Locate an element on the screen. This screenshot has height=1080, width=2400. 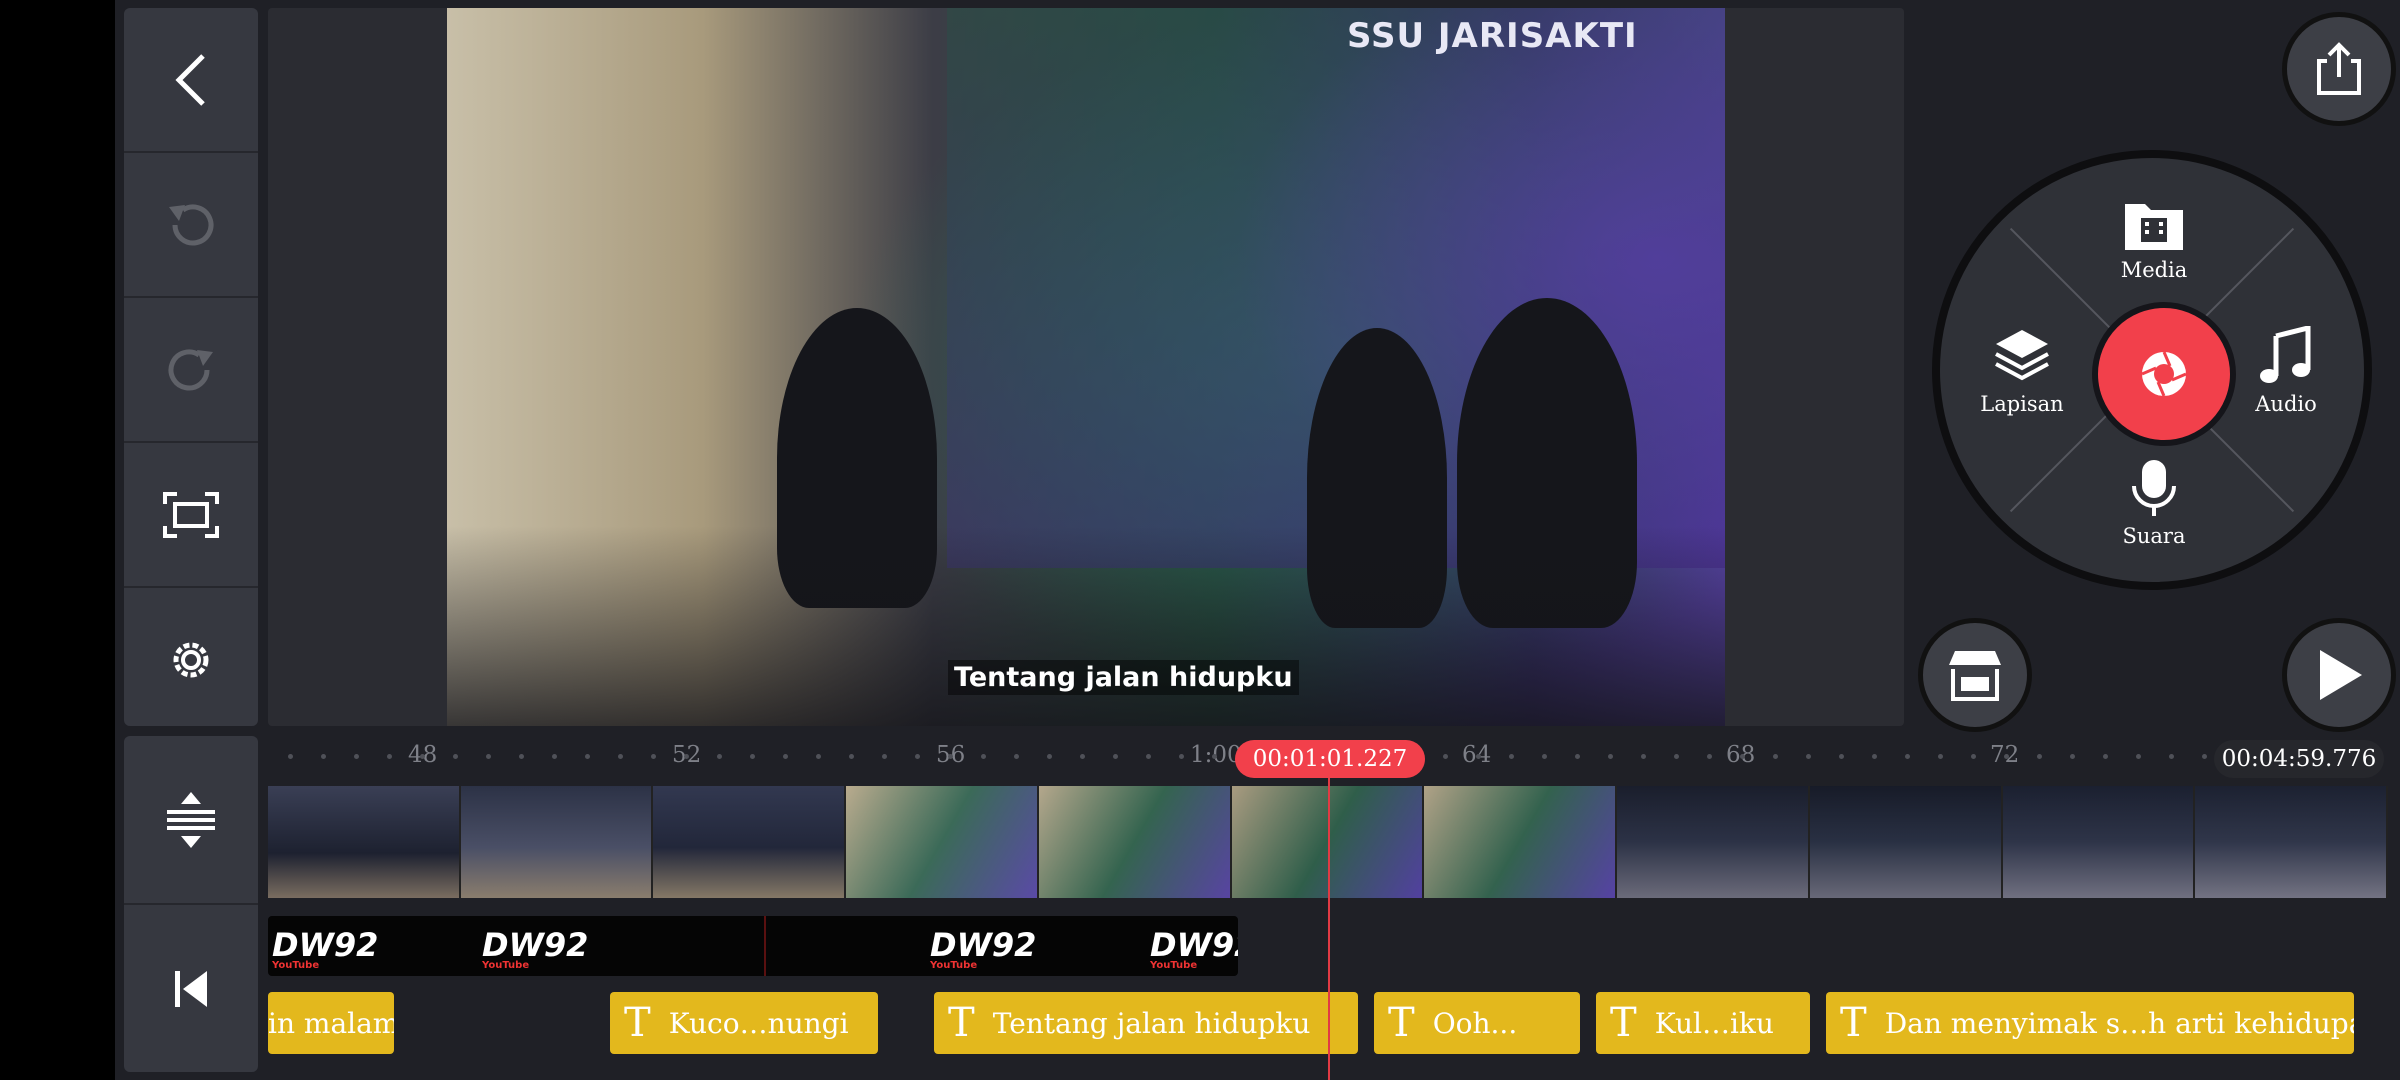
media-button: Media is located at coordinates (2154, 240).